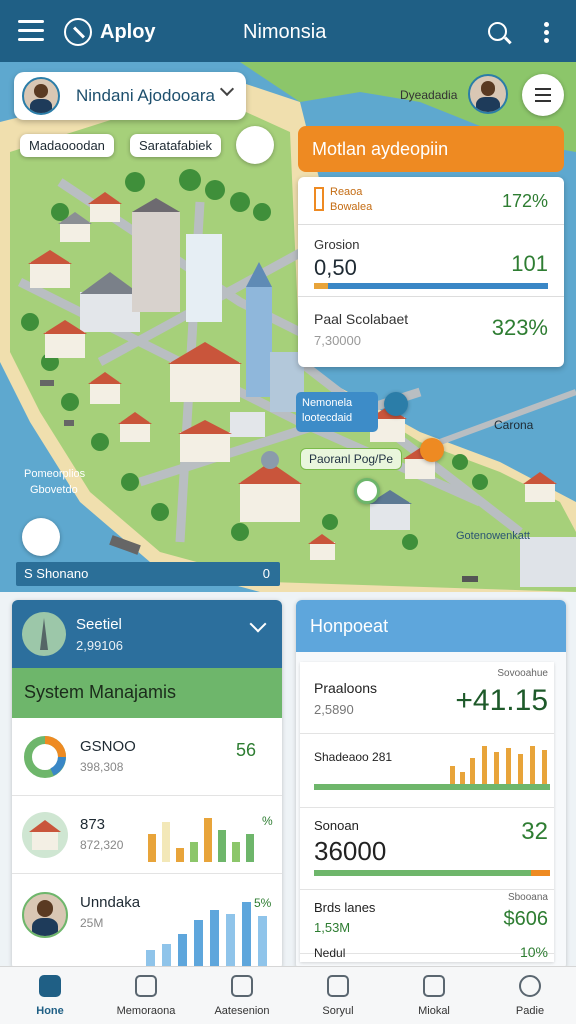 The image size is (576, 1024). What do you see at coordinates (431, 261) in the screenshot?
I see `stats-row: Grosion 0,50 101` at bounding box center [431, 261].